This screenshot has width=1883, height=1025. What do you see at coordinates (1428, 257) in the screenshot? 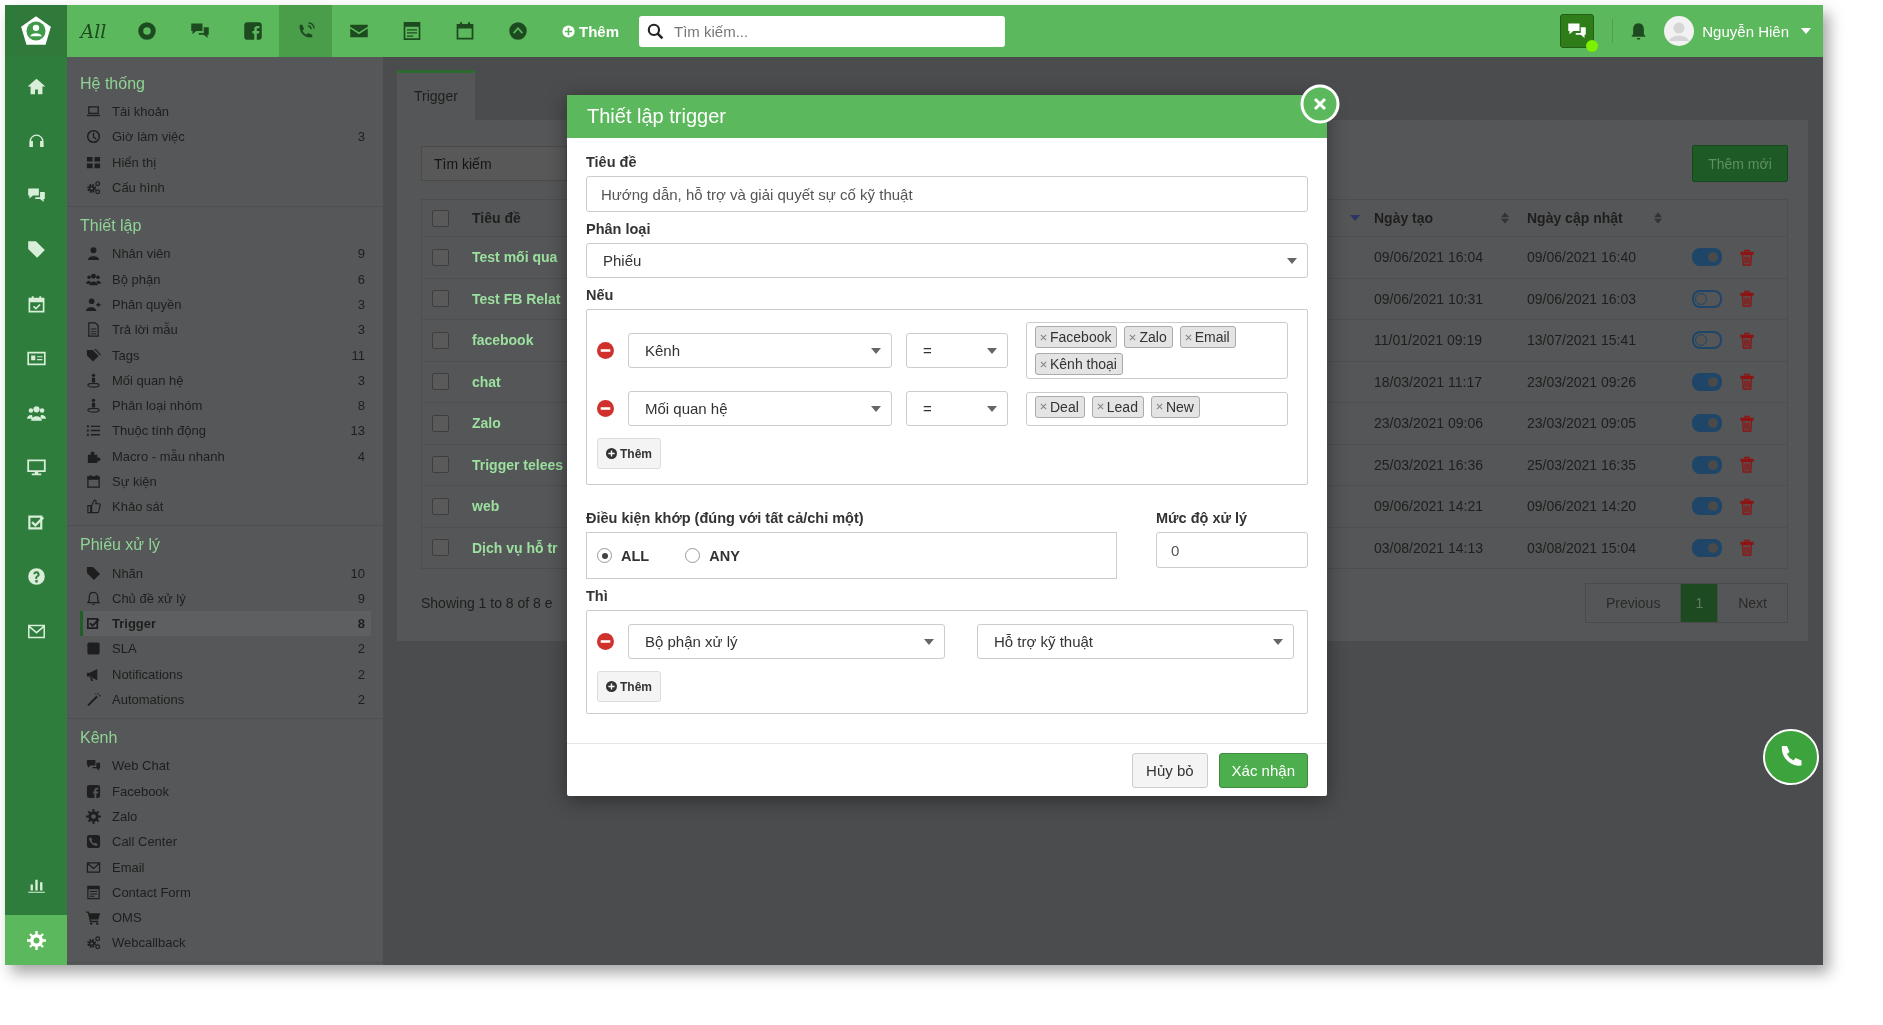
I see `table-cell: 09/06/2021 16:04` at bounding box center [1428, 257].